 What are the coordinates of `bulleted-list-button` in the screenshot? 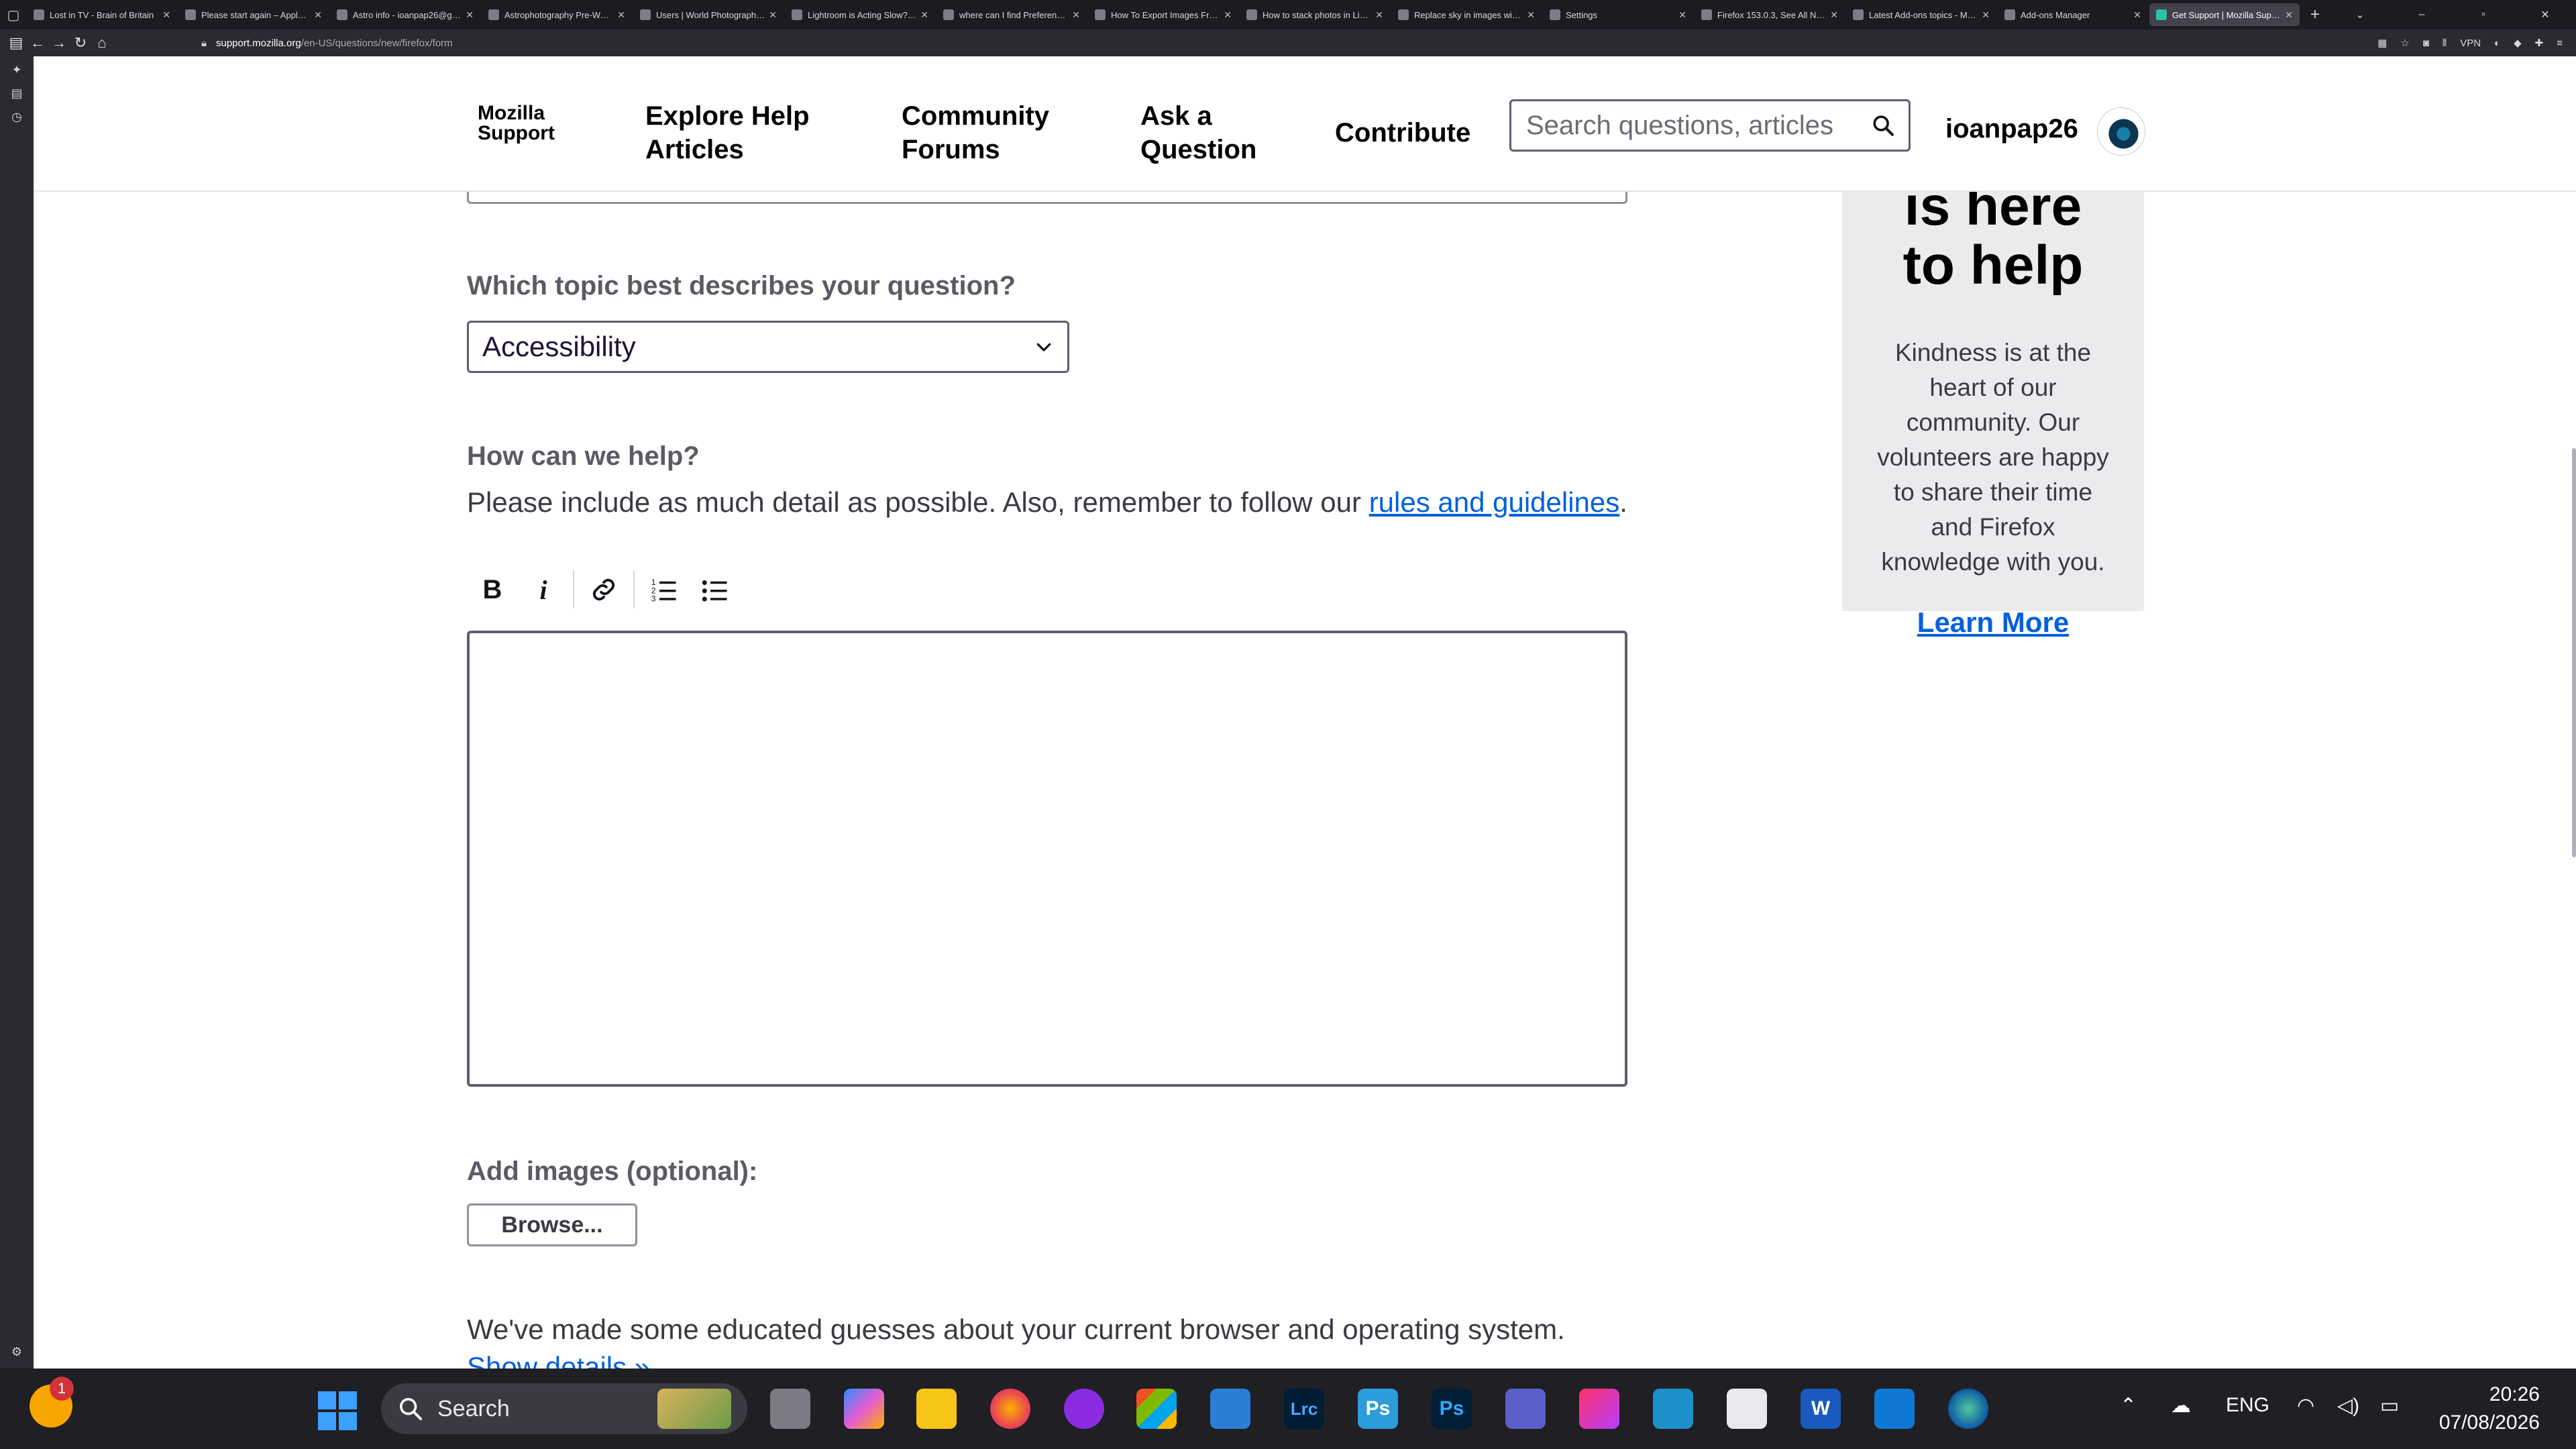 It's located at (715, 589).